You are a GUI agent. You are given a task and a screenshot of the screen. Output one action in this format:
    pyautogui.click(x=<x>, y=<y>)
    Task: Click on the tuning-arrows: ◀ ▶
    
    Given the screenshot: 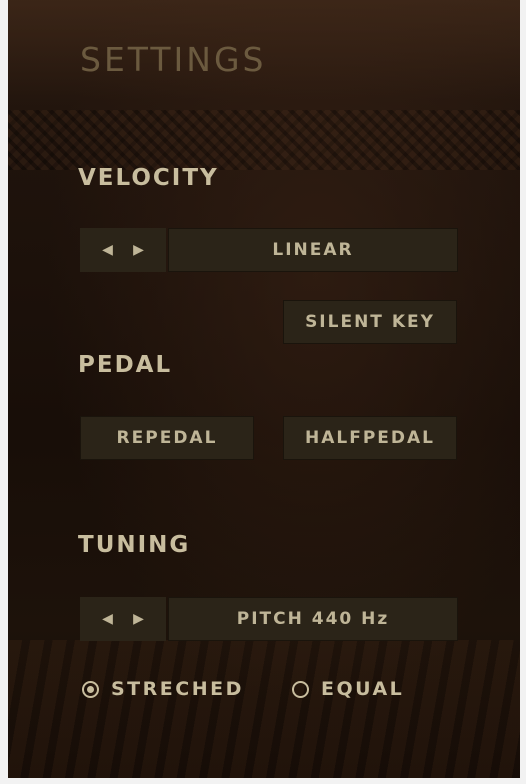 What is the action you would take?
    pyautogui.click(x=123, y=619)
    